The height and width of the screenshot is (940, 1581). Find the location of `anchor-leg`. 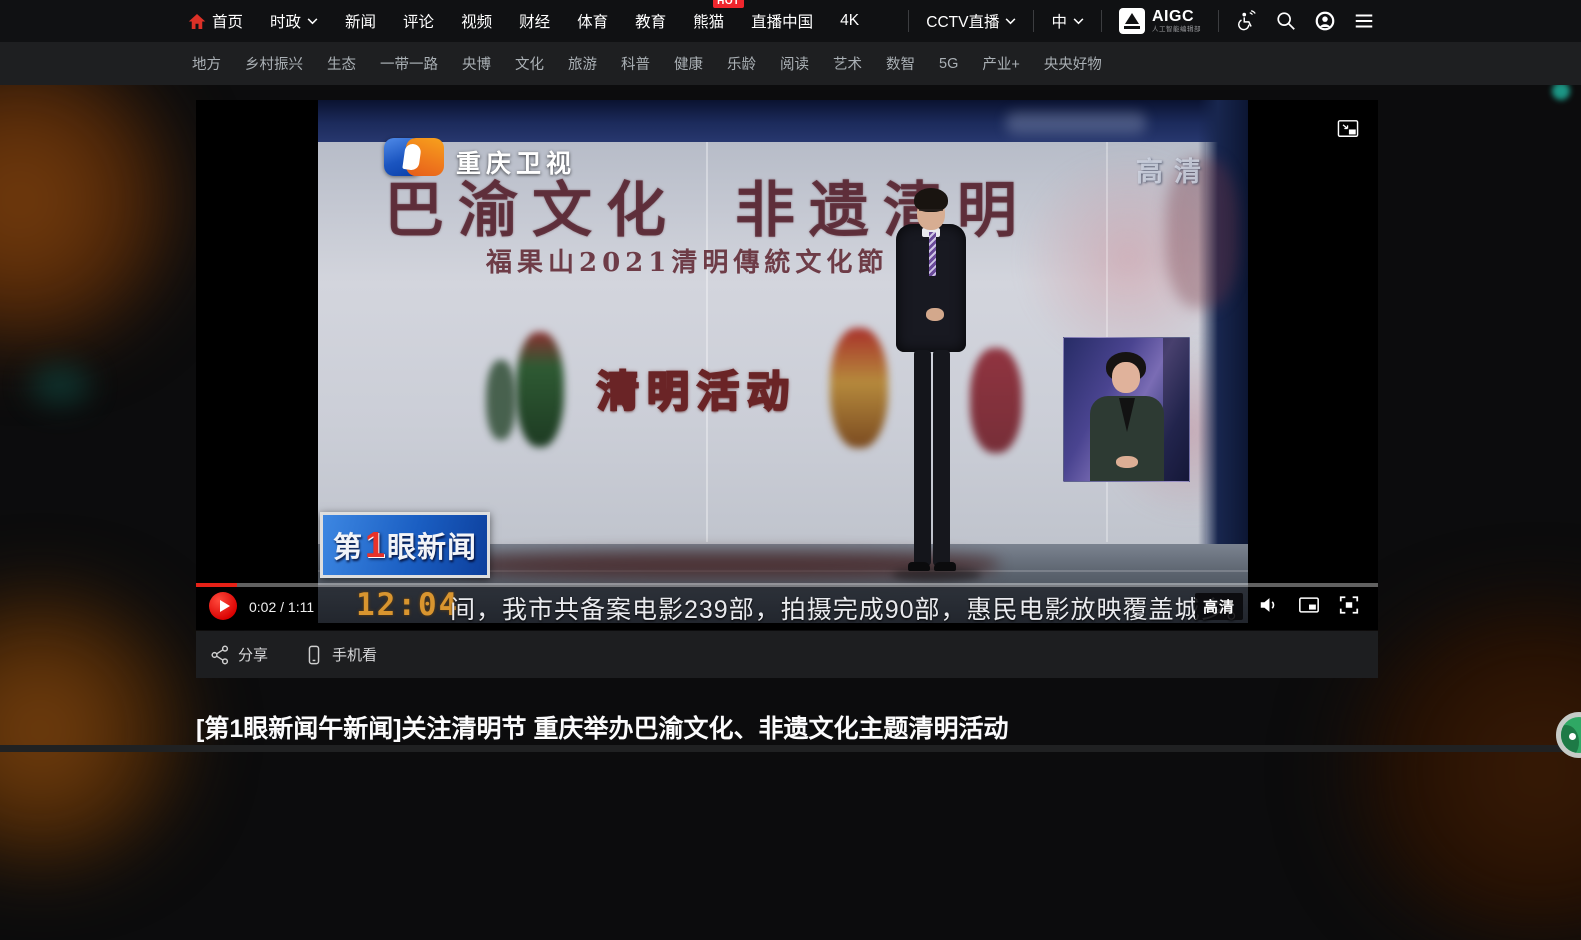

anchor-leg is located at coordinates (922, 458).